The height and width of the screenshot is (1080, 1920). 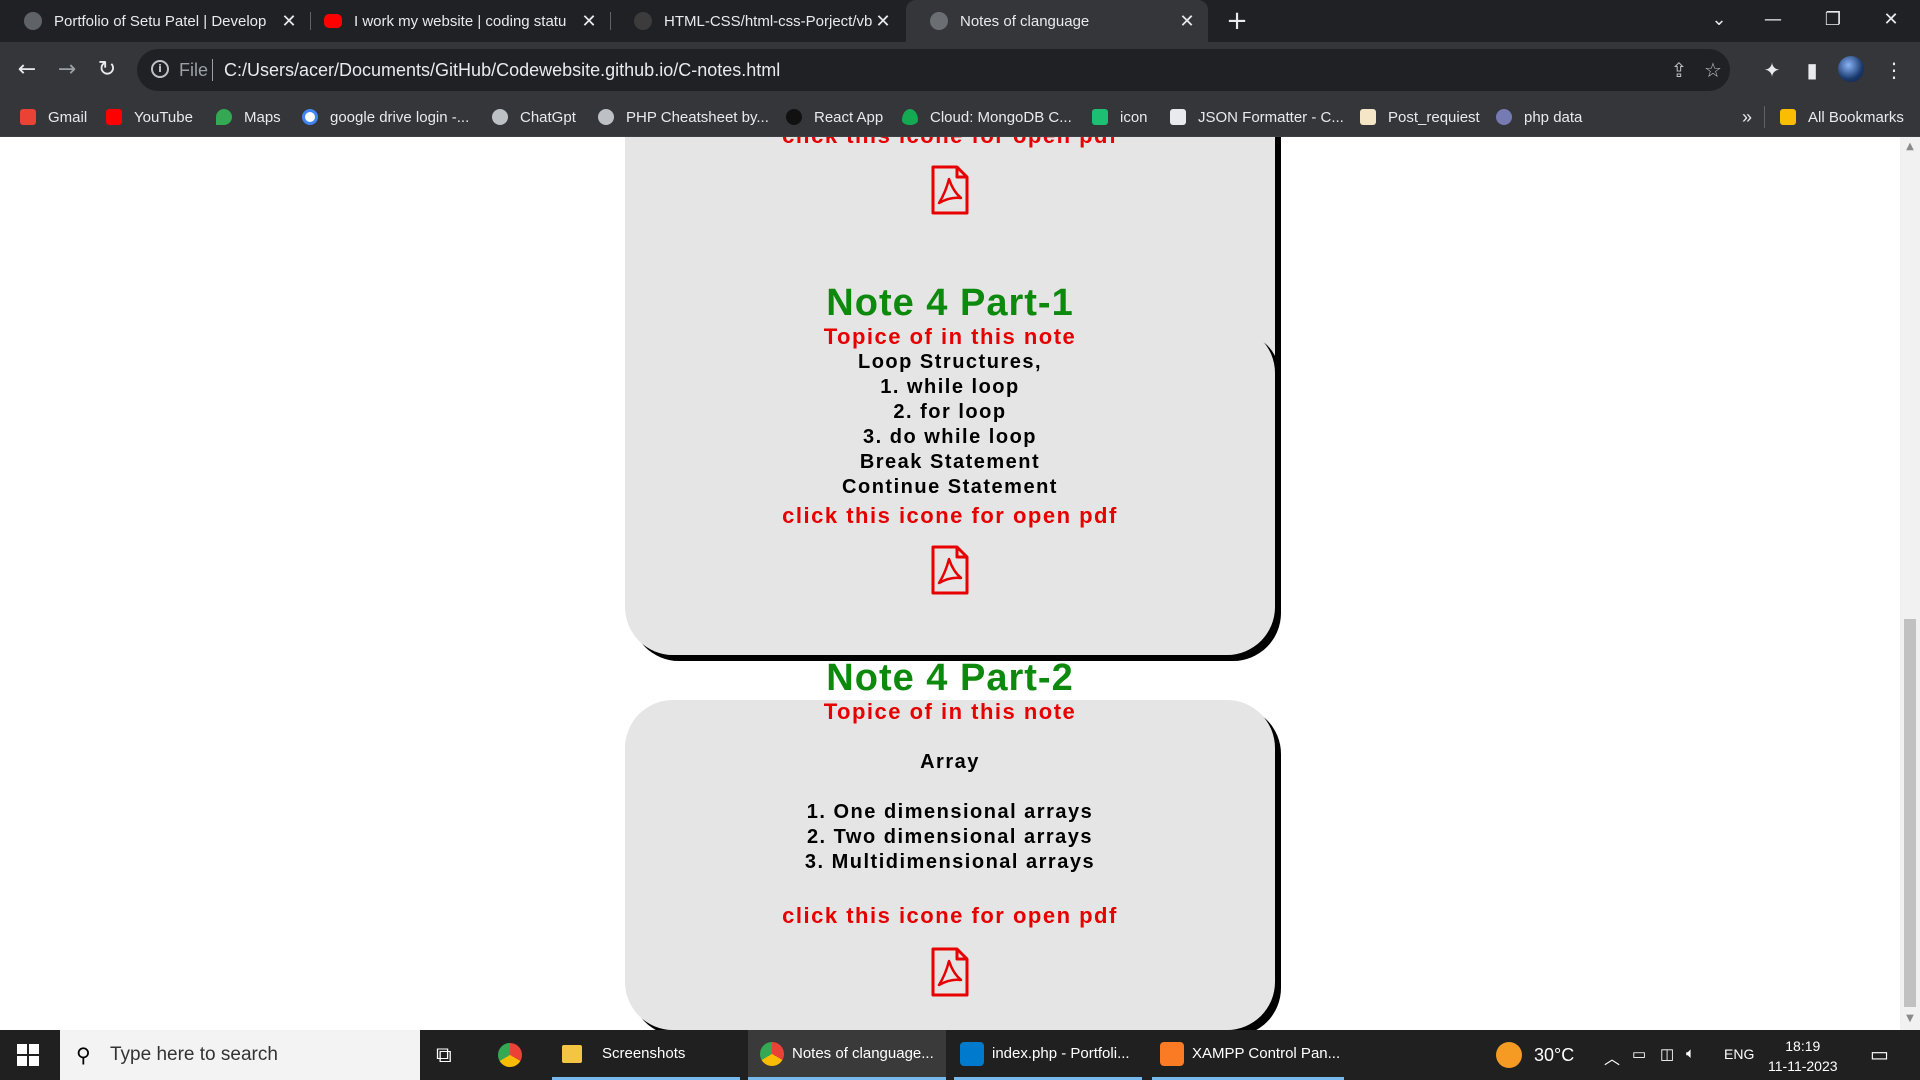 I want to click on all-bookmarks-button: All Bookmarks, so click(x=1842, y=117).